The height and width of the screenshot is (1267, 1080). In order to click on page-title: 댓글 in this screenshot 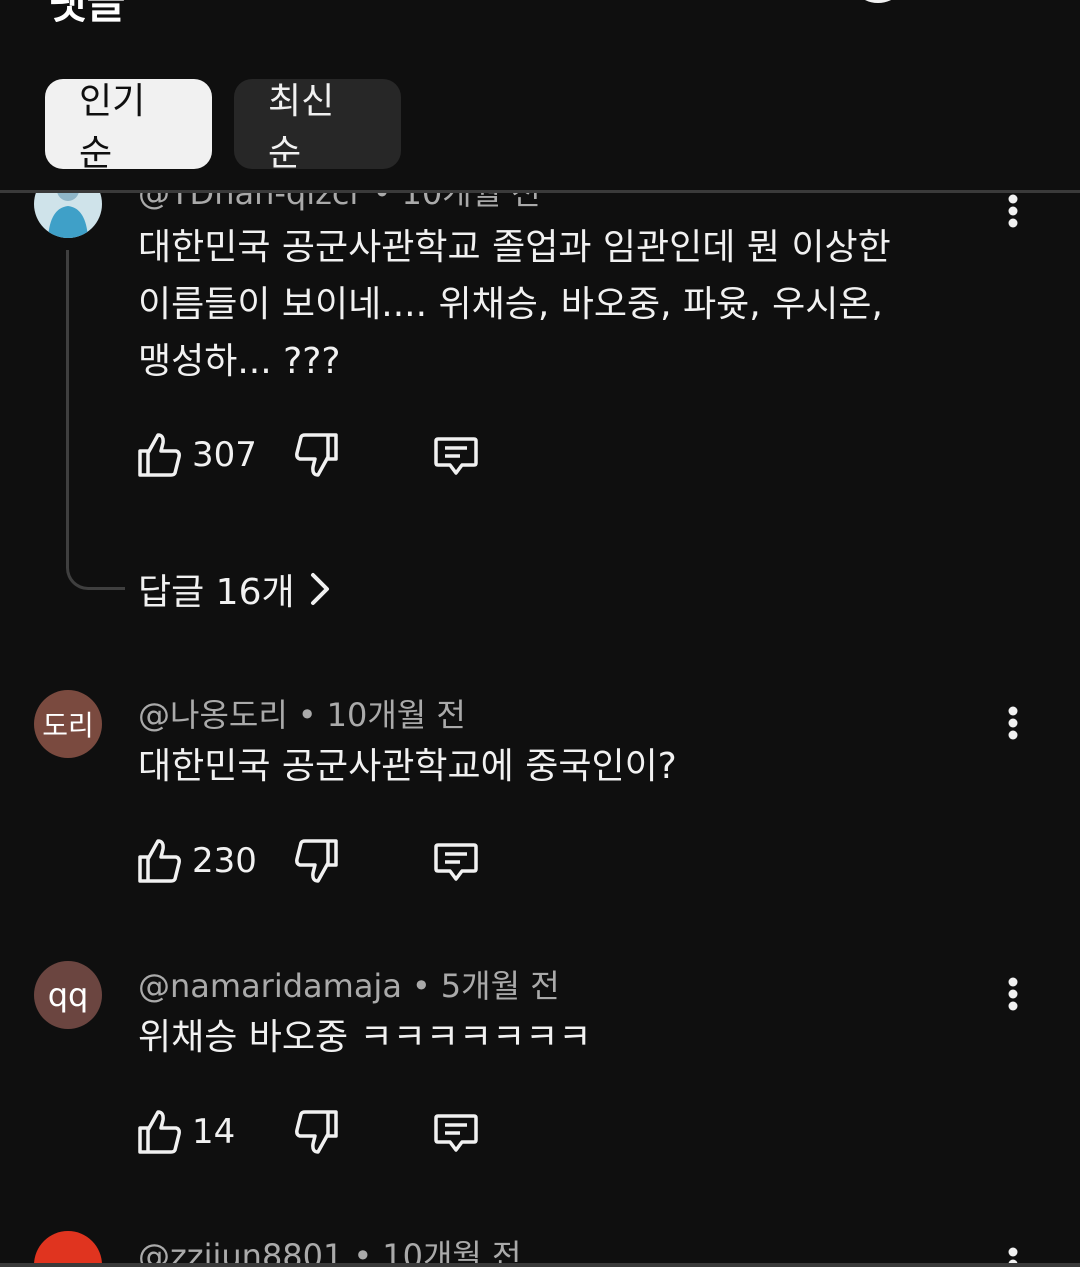, I will do `click(87, 14)`.